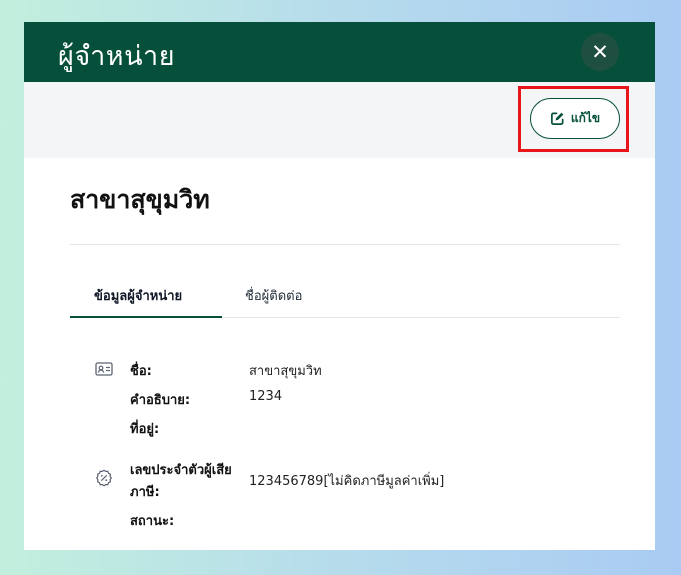  What do you see at coordinates (145, 492) in the screenshot?
I see `tax-id-label-line2: ภาษี:` at bounding box center [145, 492].